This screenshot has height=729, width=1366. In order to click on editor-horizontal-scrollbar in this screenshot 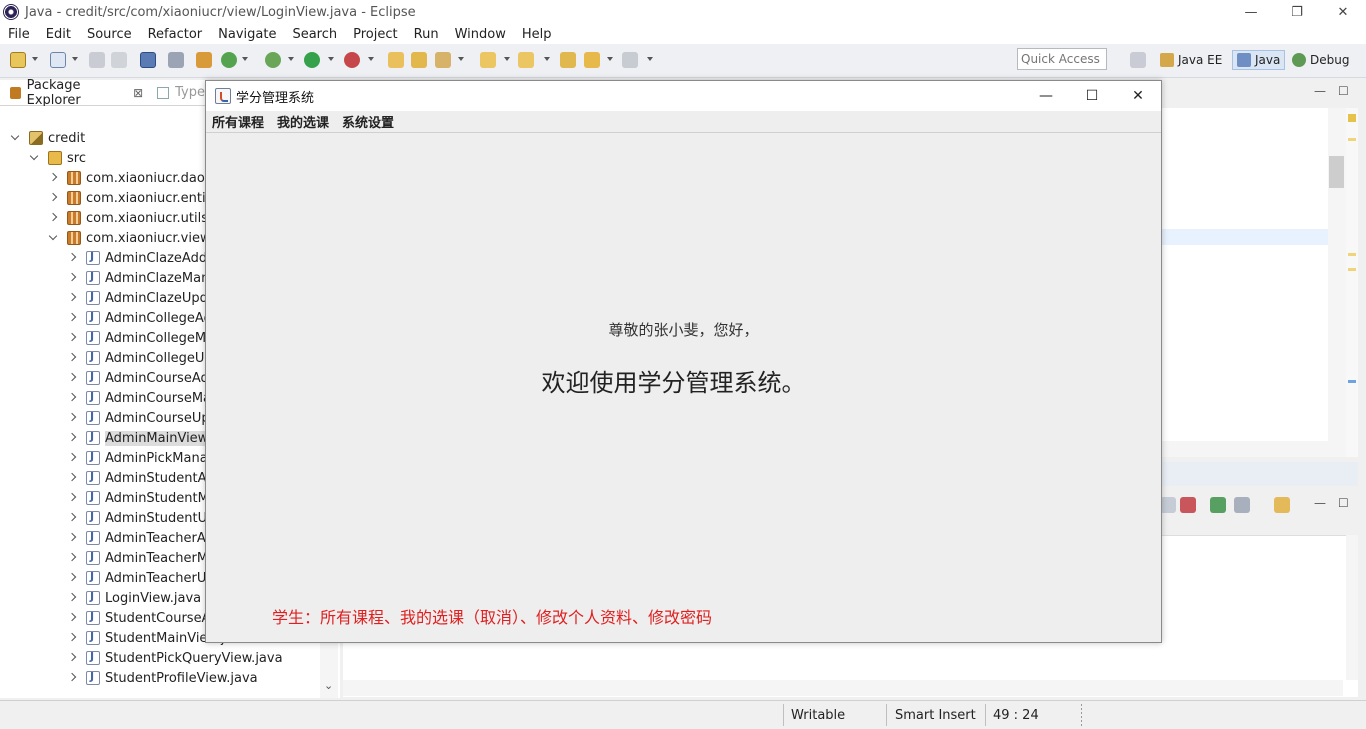, I will do `click(1254, 449)`.